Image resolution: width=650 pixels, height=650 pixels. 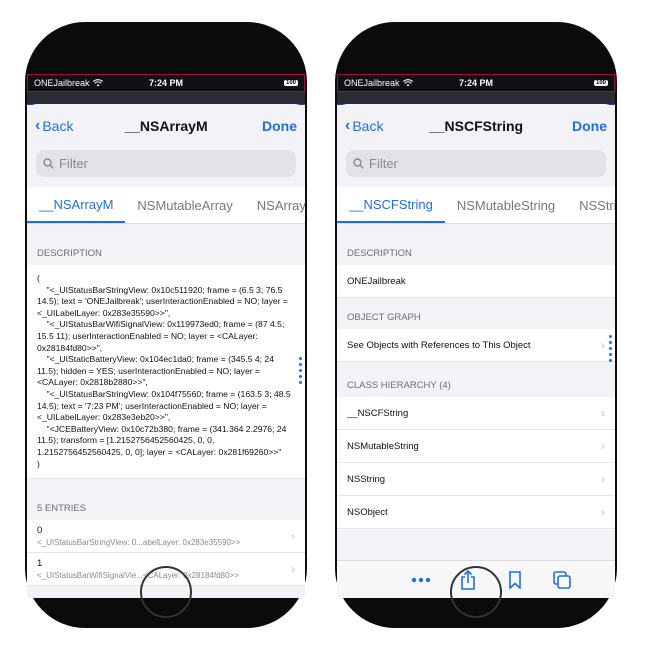 What do you see at coordinates (76, 205) in the screenshot?
I see `tab-nsarraym: __NSArrayM` at bounding box center [76, 205].